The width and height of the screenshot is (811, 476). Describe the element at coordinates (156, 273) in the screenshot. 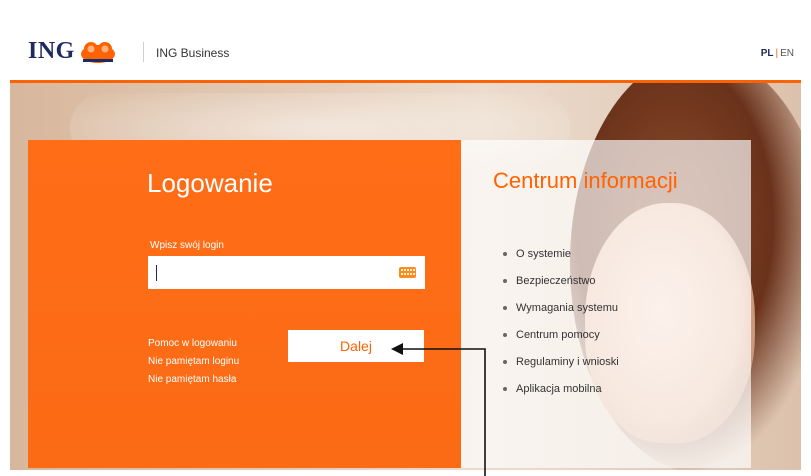

I see `text-caret` at that location.